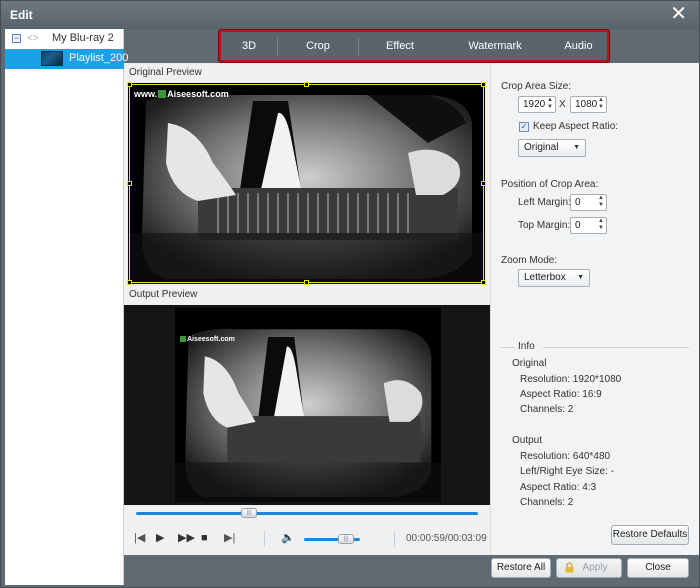  Describe the element at coordinates (588, 202) in the screenshot. I see `left-margin-stepper: 0 ▲ ▼` at that location.